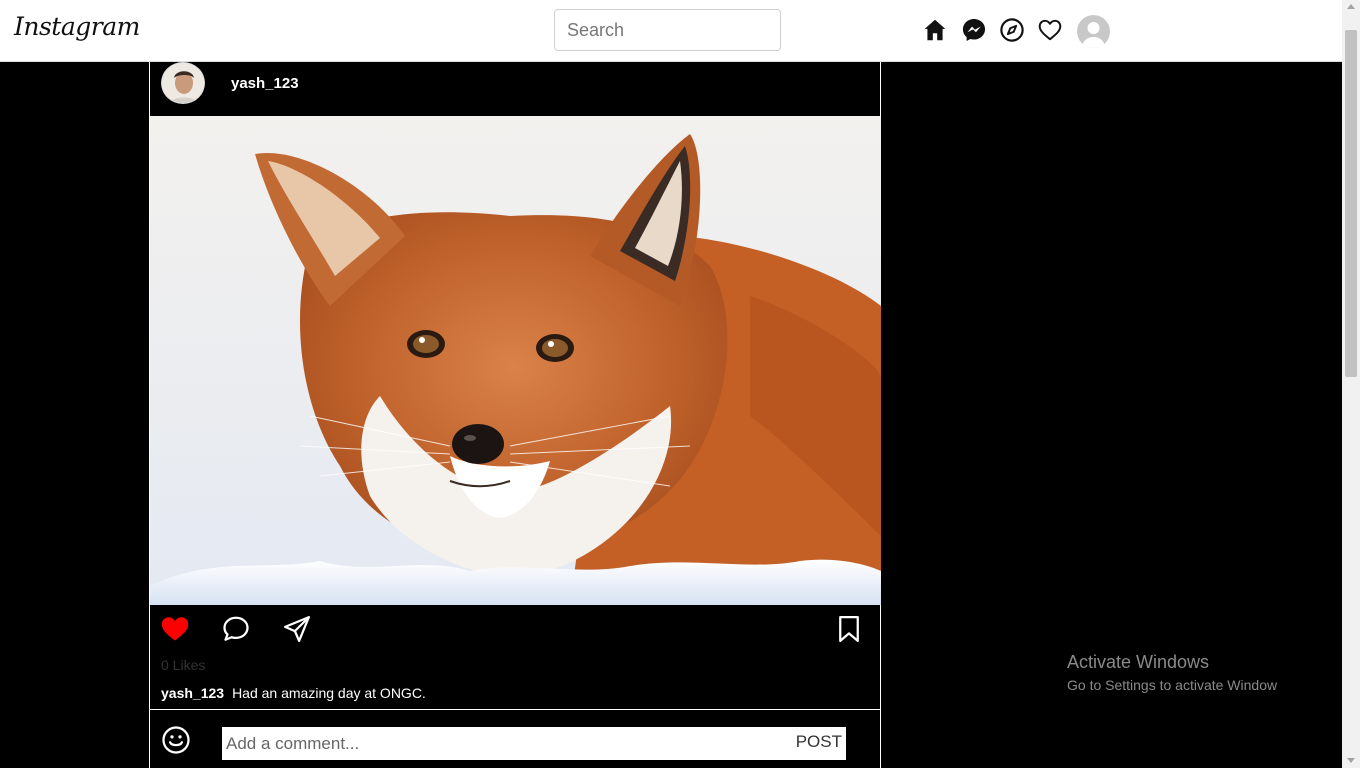 The width and height of the screenshot is (1360, 768). Describe the element at coordinates (1050, 30) in the screenshot. I see `heart-icon` at that location.